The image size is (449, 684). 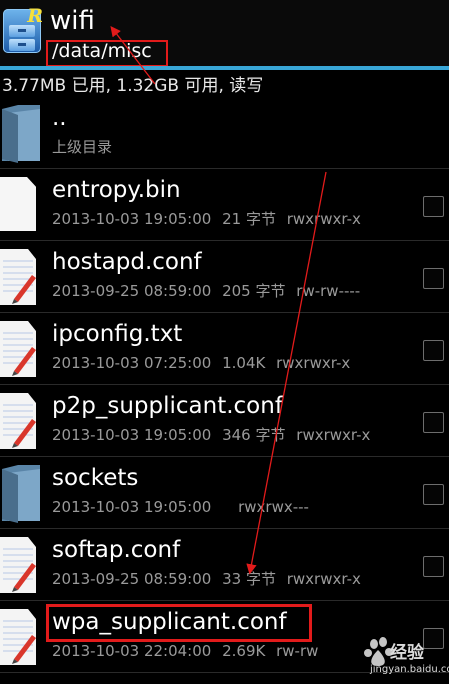 What do you see at coordinates (35, 16) in the screenshot?
I see `logo-badge: R` at bounding box center [35, 16].